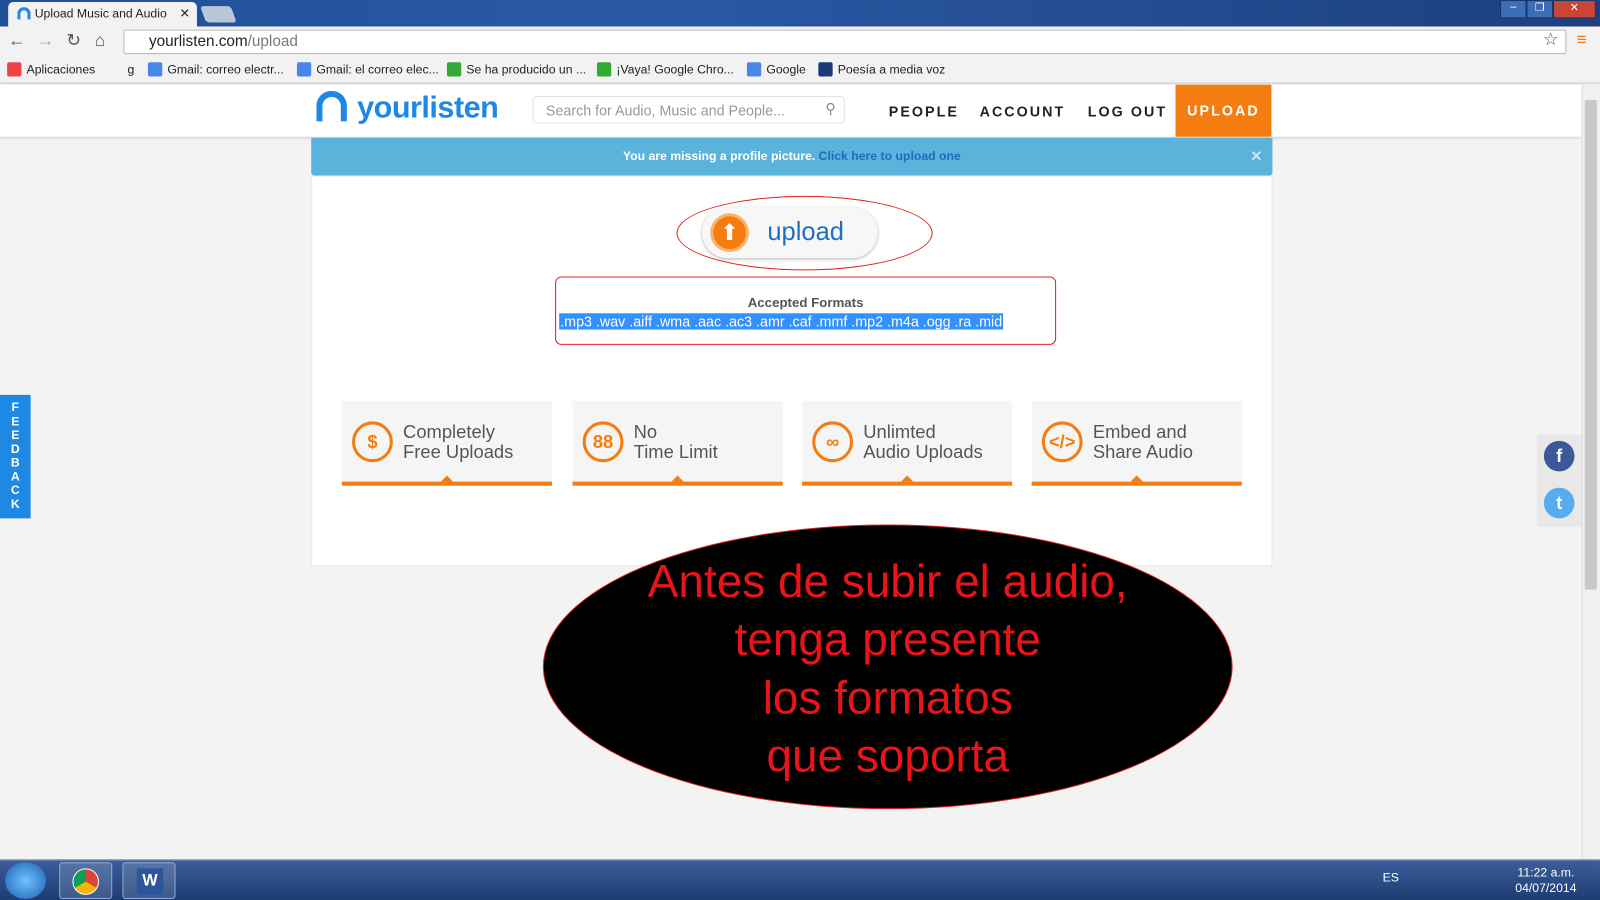 The image size is (1600, 900). What do you see at coordinates (1391, 877) in the screenshot?
I see `language-indicator: ES` at bounding box center [1391, 877].